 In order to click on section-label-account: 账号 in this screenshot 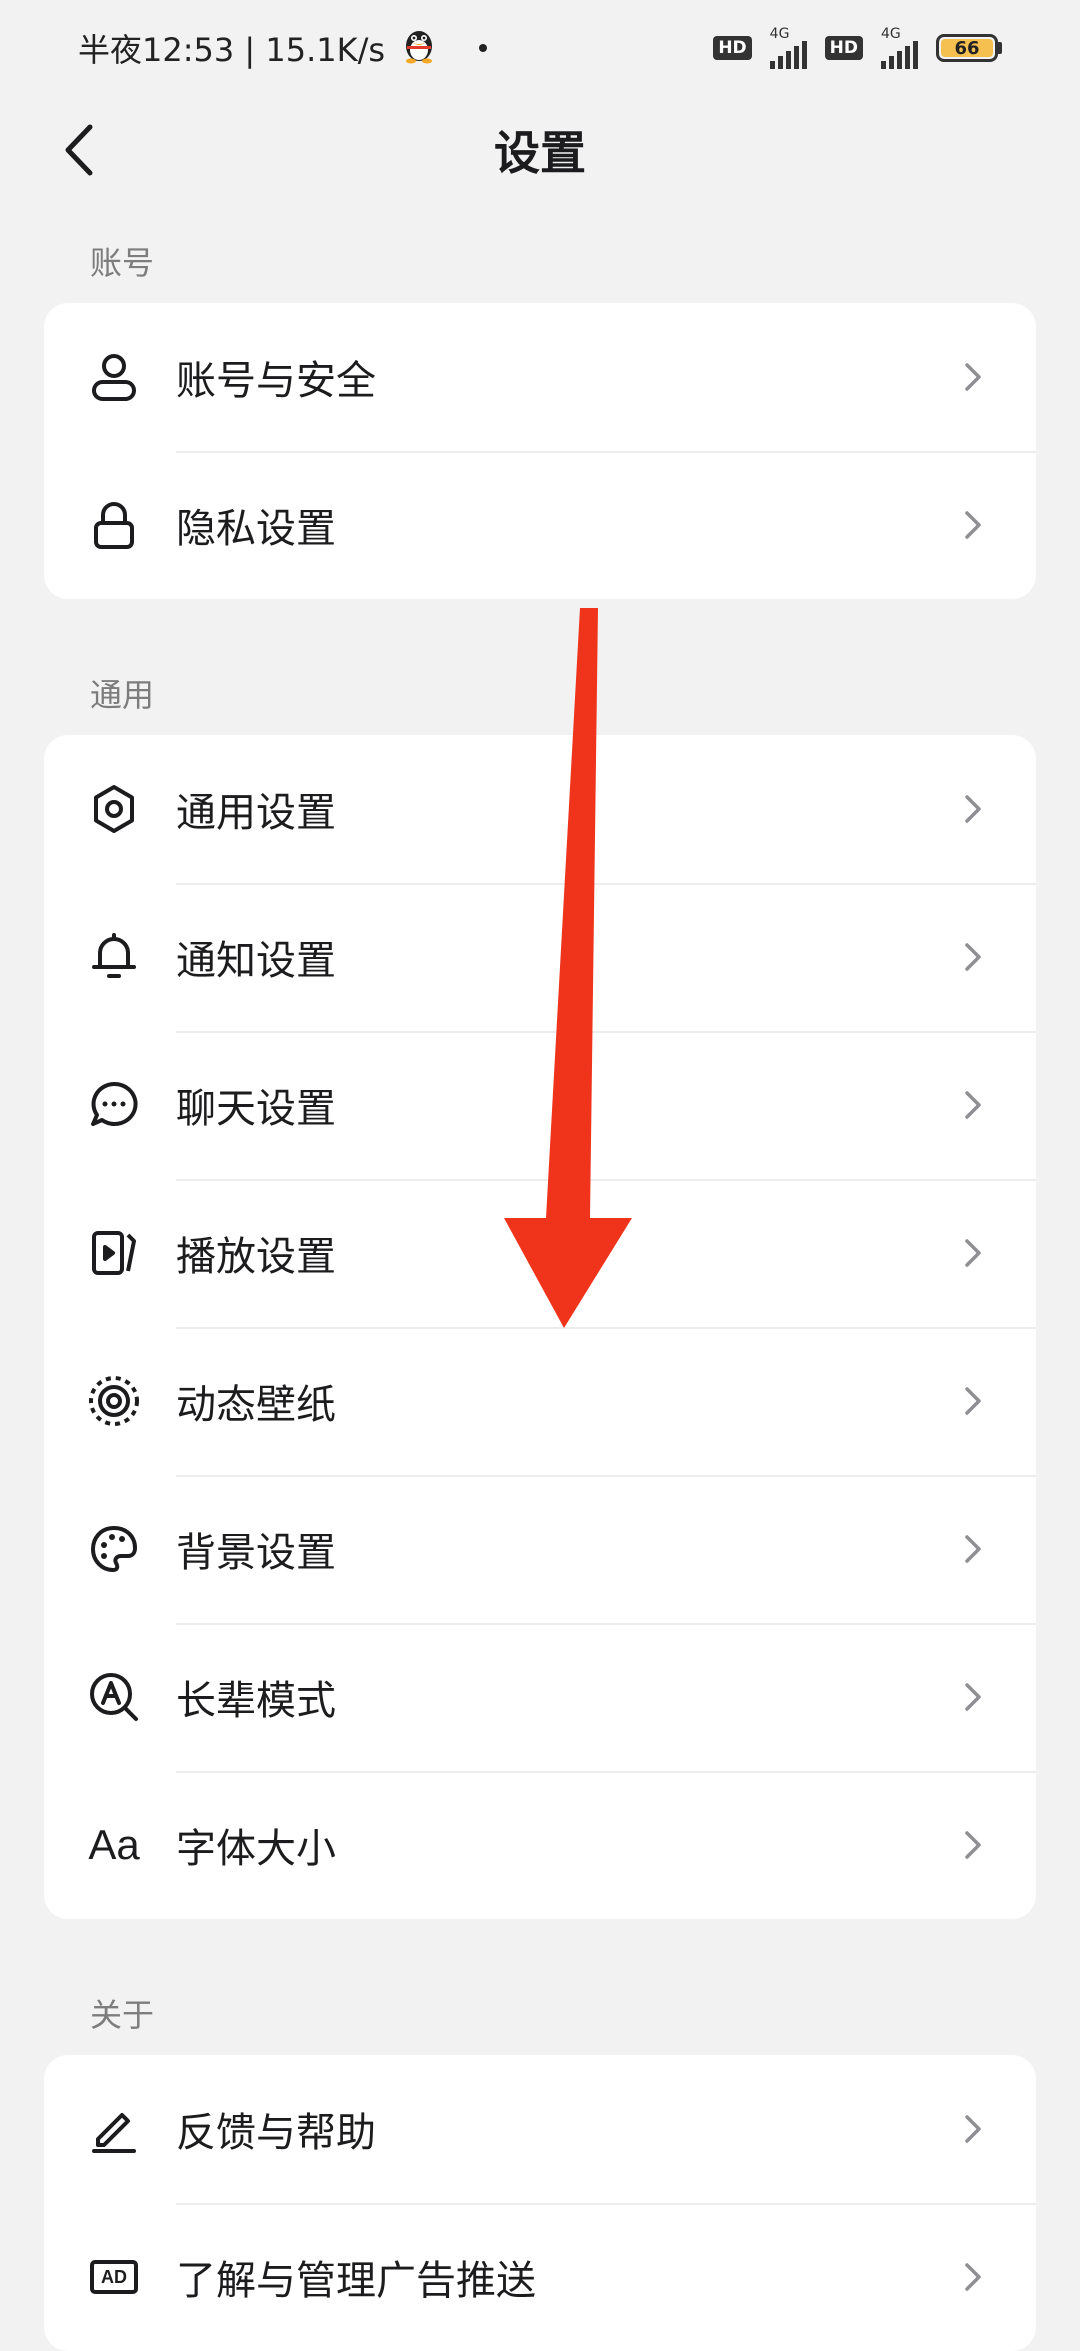, I will do `click(122, 263)`.